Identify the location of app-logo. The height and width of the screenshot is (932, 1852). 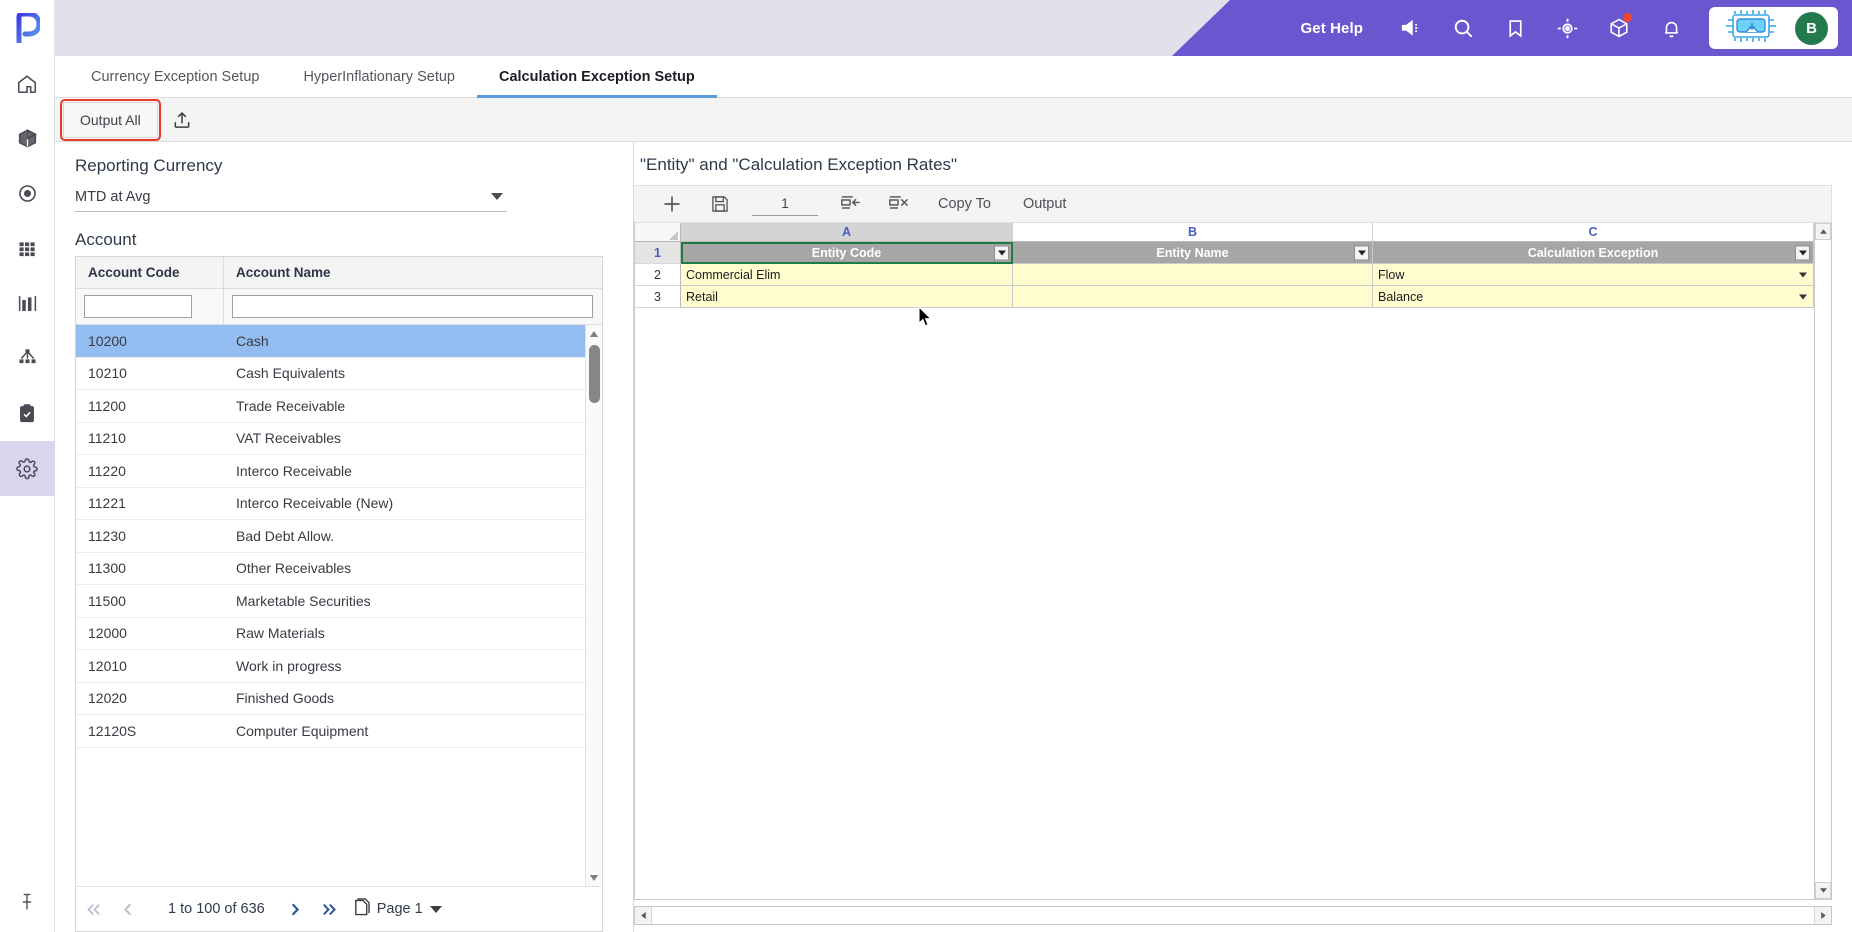
(27, 28).